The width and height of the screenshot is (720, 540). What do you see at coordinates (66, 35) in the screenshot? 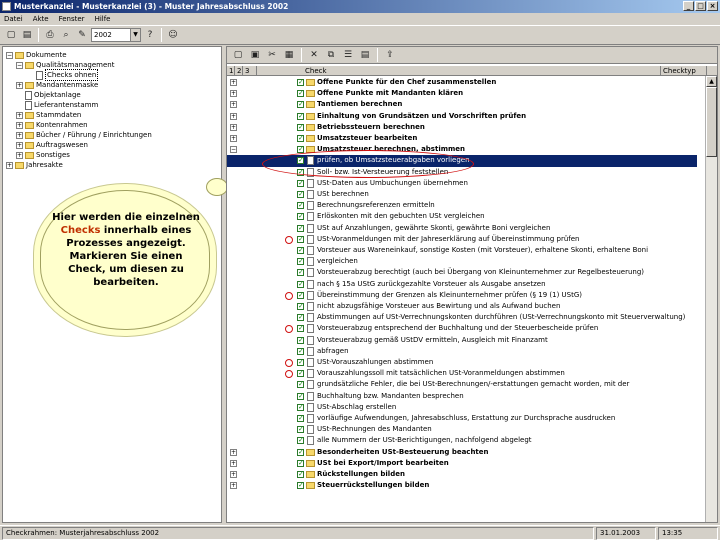
I see `search-icon: ⌕` at bounding box center [66, 35].